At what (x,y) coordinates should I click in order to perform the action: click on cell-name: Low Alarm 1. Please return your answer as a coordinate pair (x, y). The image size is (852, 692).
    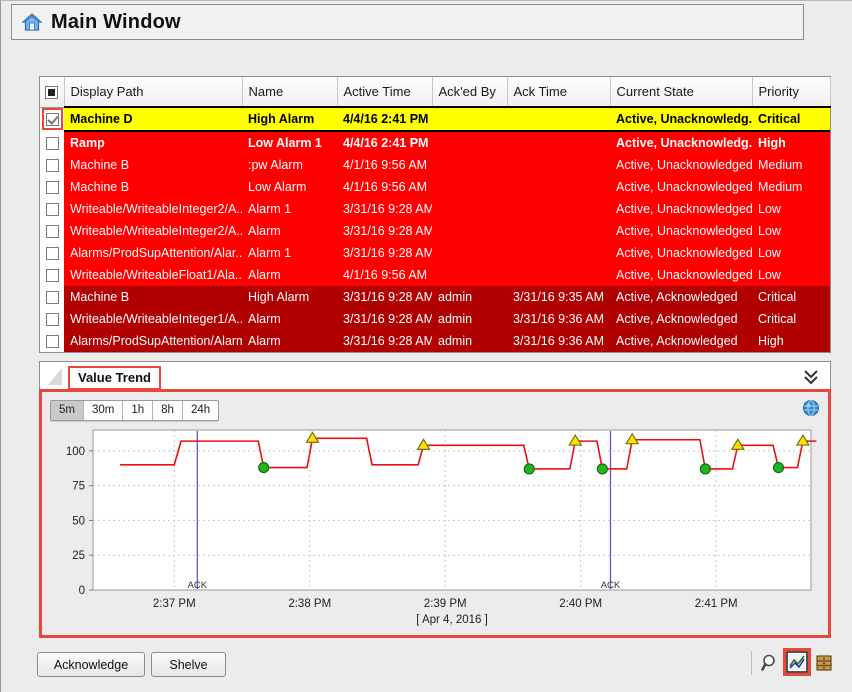
    Looking at the image, I should click on (289, 142).